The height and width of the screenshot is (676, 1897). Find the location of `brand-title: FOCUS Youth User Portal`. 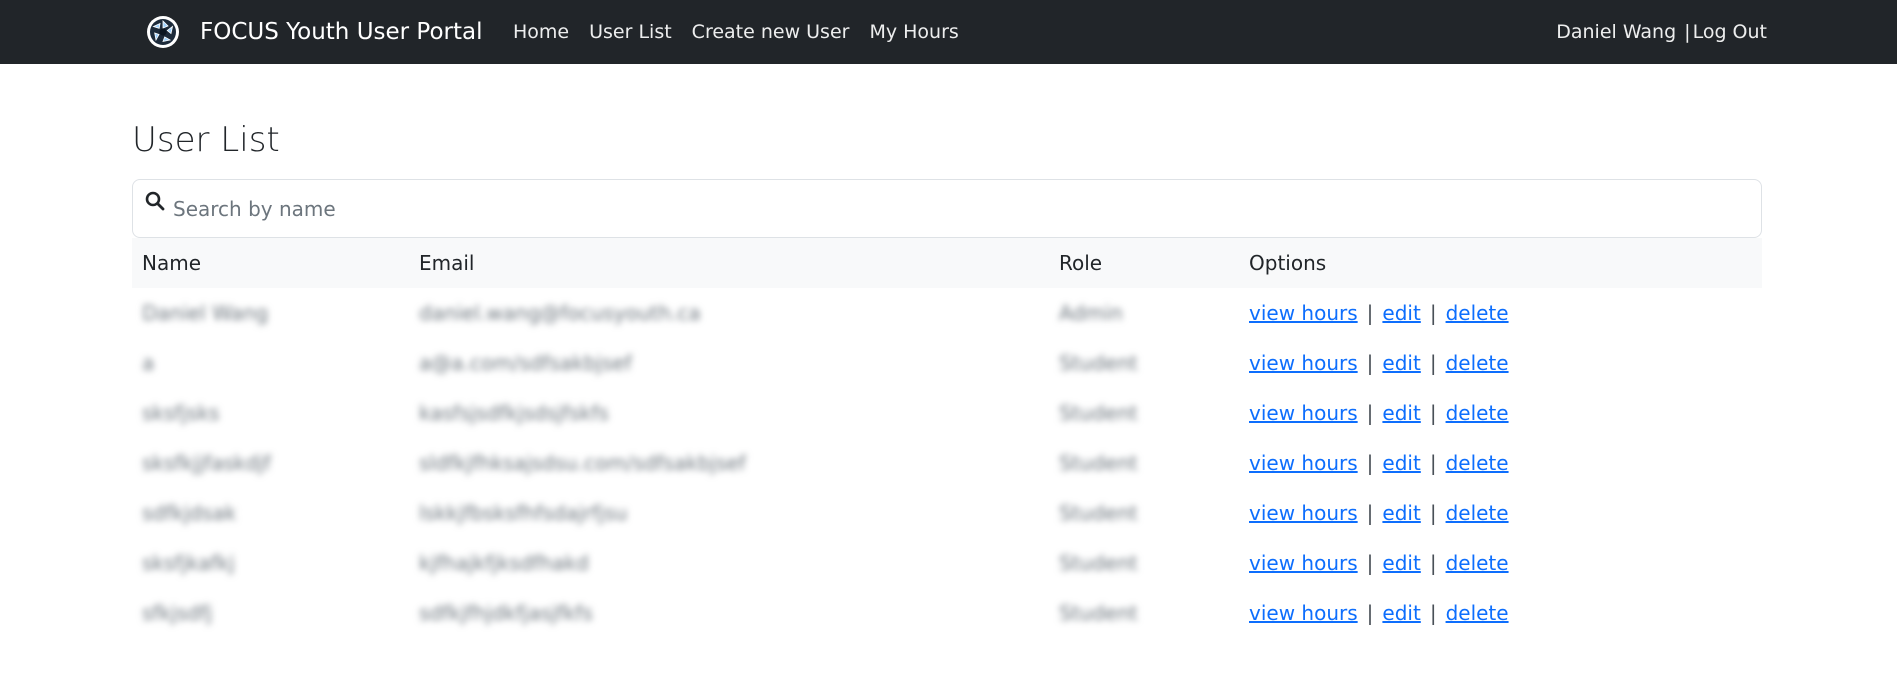

brand-title: FOCUS Youth User Portal is located at coordinates (341, 32).